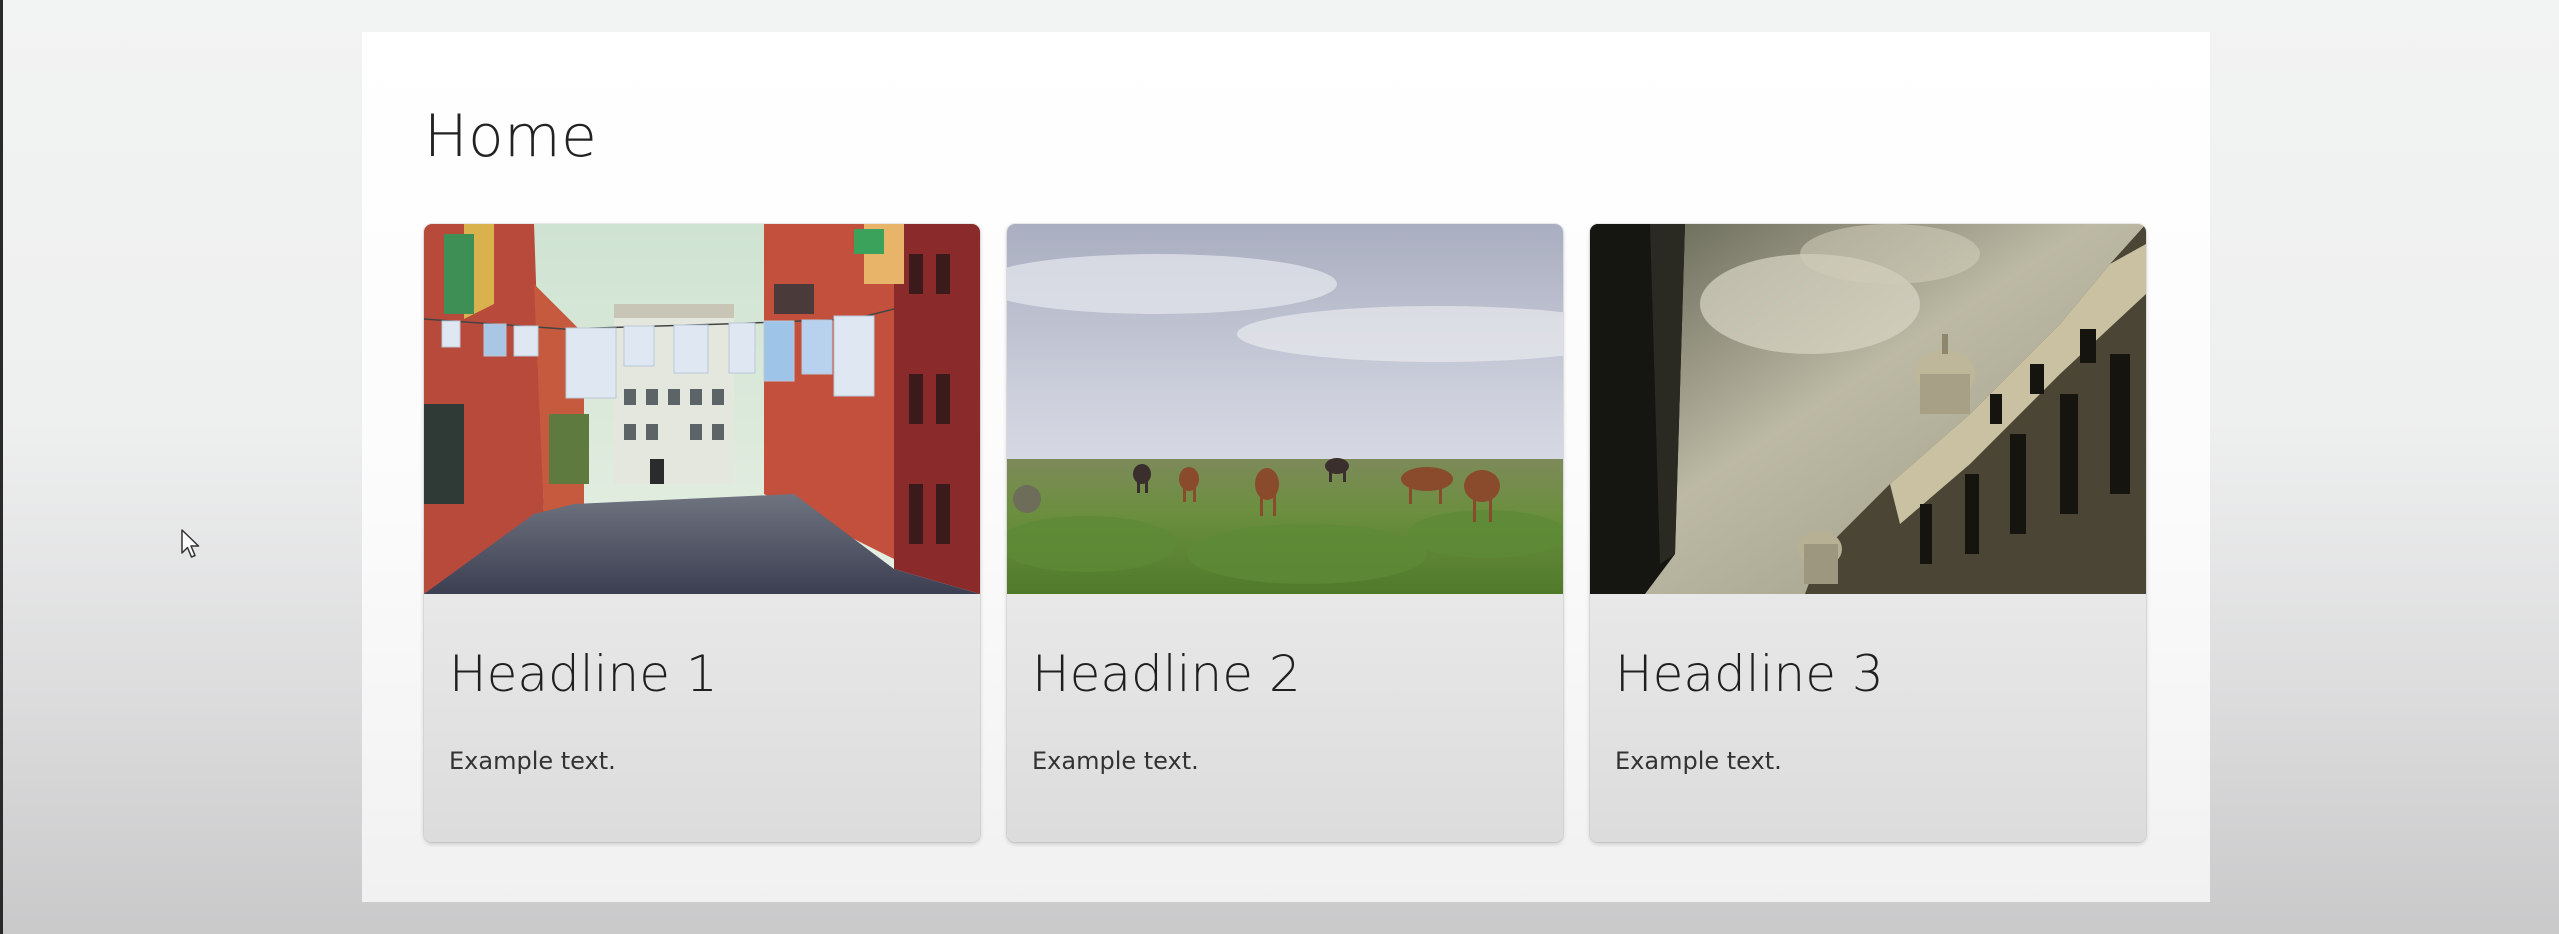 The height and width of the screenshot is (934, 2559). I want to click on card-1: Headline 1 Example text., so click(702, 533).